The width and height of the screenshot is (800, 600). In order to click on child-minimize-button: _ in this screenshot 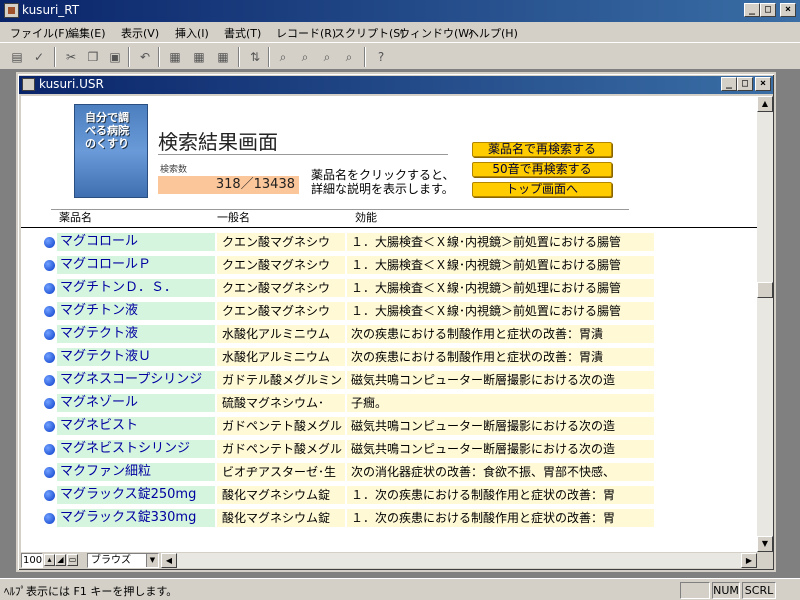, I will do `click(729, 84)`.